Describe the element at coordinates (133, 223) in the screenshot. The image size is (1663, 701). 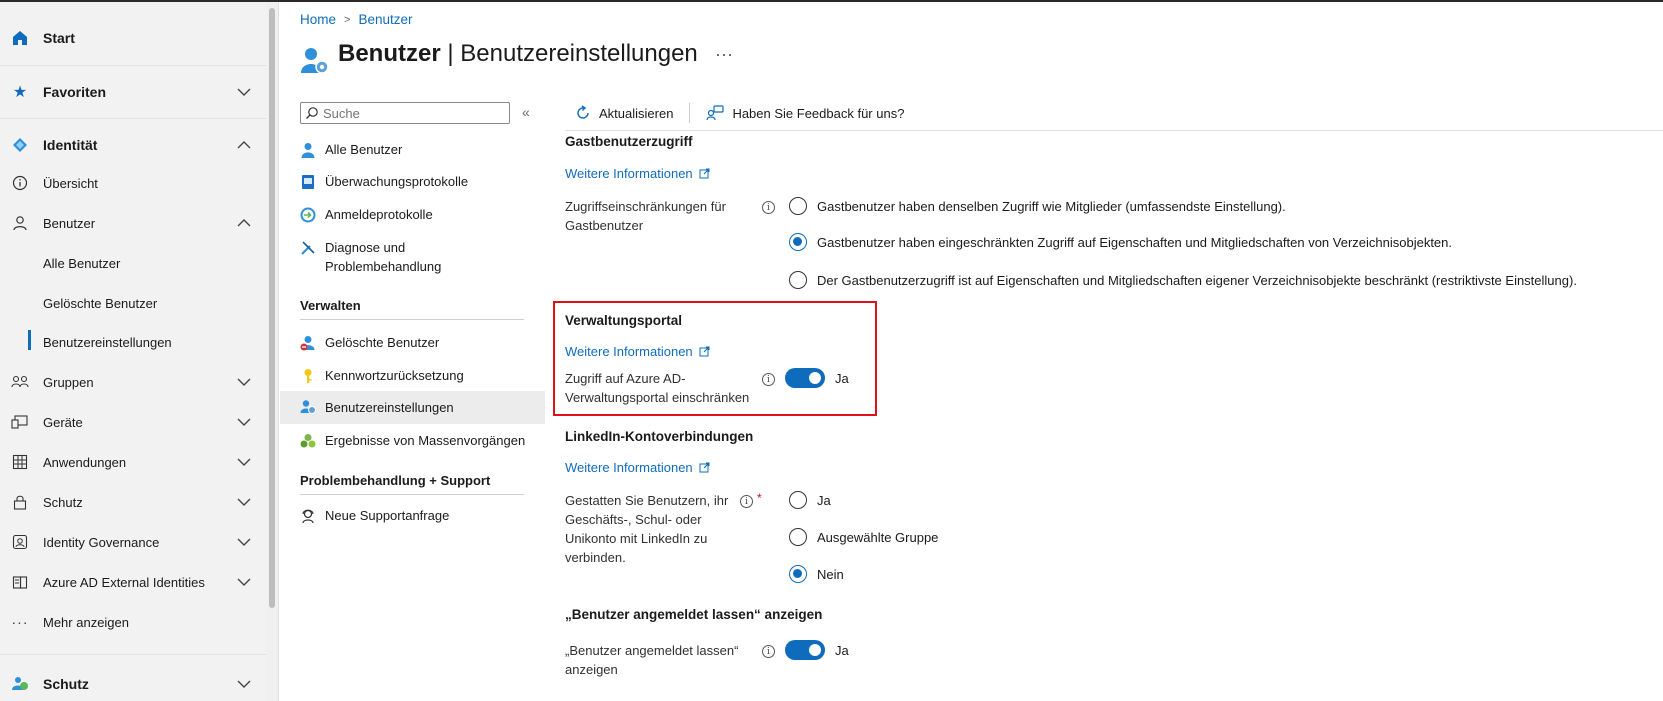
I see `nav-benutzer: Benutzer` at that location.